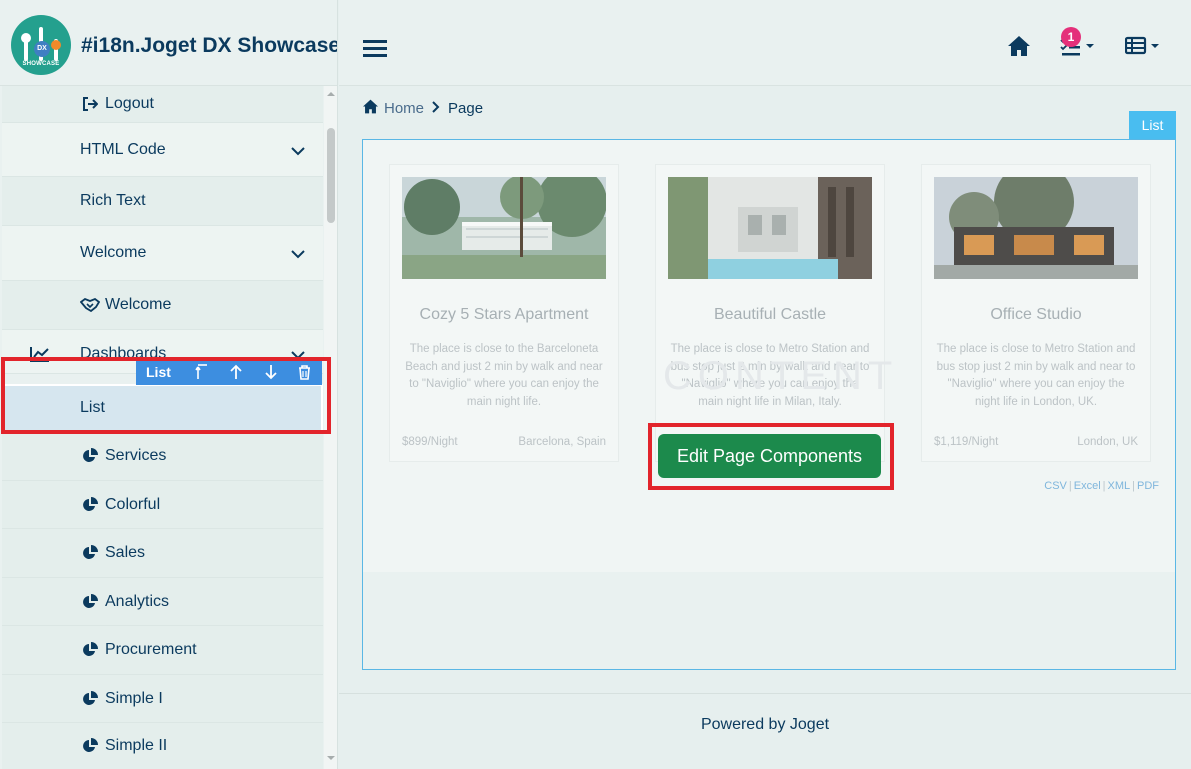  Describe the element at coordinates (331, 94) in the screenshot. I see `scroll-up-icon` at that location.